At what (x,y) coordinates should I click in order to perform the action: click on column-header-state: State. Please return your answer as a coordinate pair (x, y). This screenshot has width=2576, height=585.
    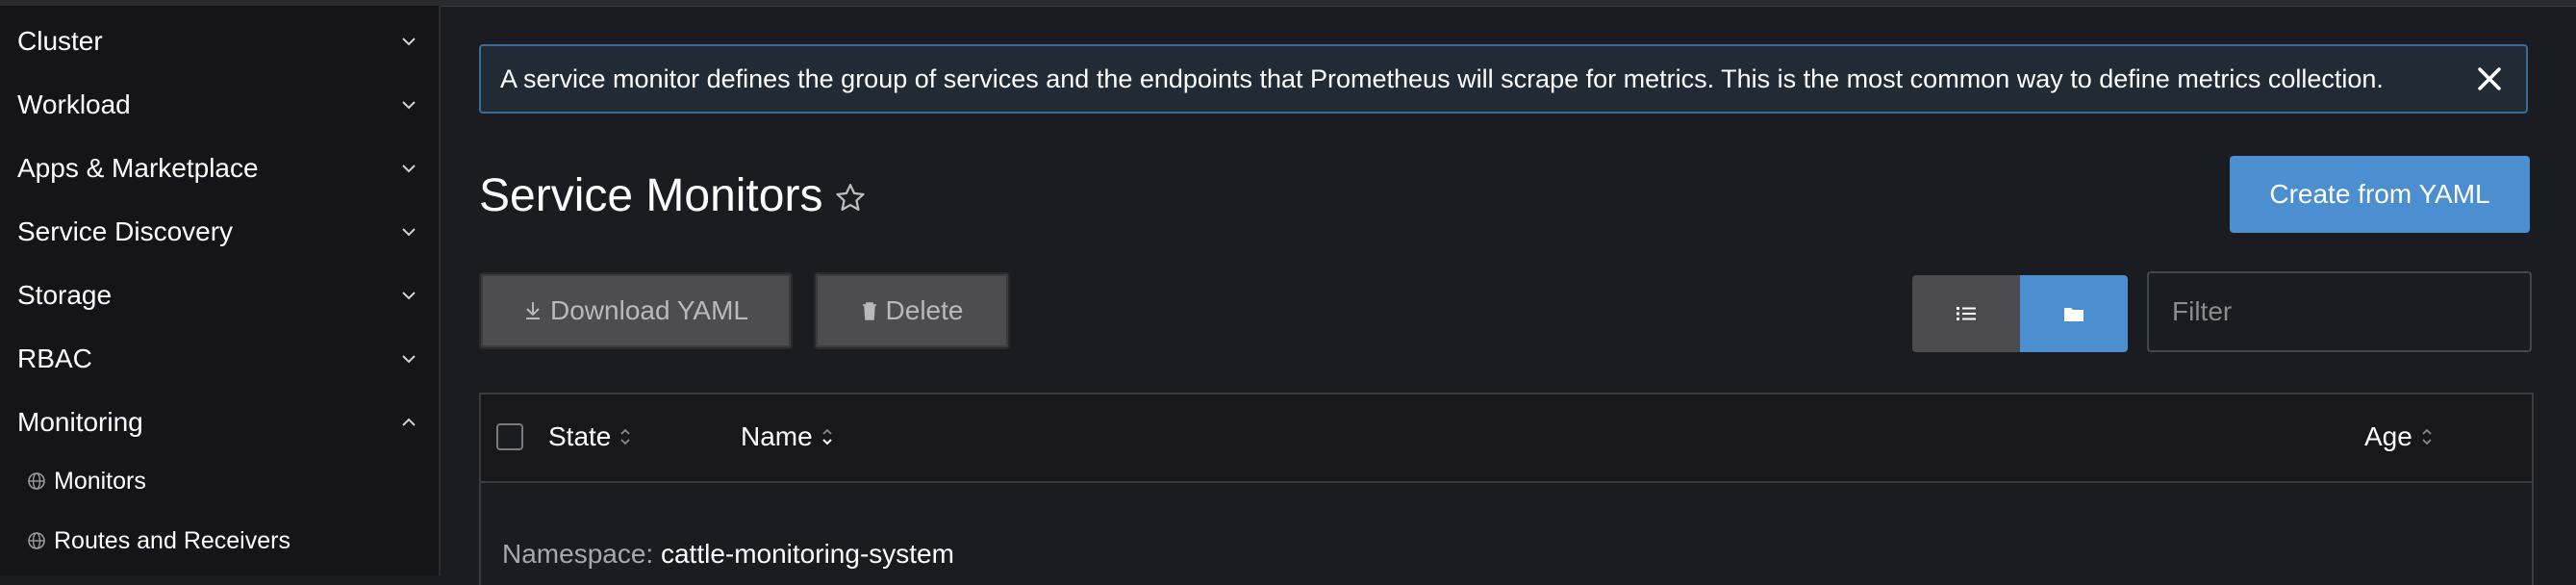
    Looking at the image, I should click on (590, 437).